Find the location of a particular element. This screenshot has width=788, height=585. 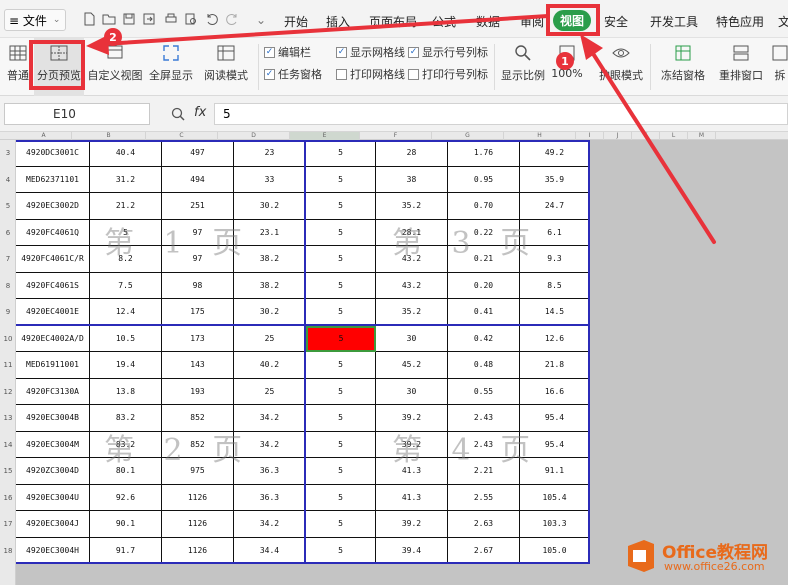

freeze-panes-button: 冻结窗格 is located at coordinates (683, 67).